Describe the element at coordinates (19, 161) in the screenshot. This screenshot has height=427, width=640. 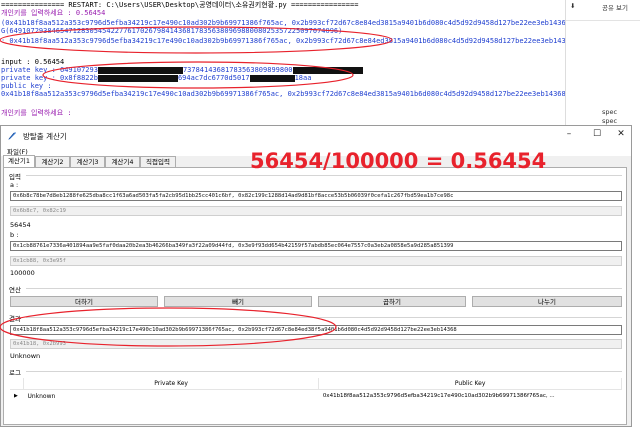
I see `tab-calculator1: 계산기1` at that location.